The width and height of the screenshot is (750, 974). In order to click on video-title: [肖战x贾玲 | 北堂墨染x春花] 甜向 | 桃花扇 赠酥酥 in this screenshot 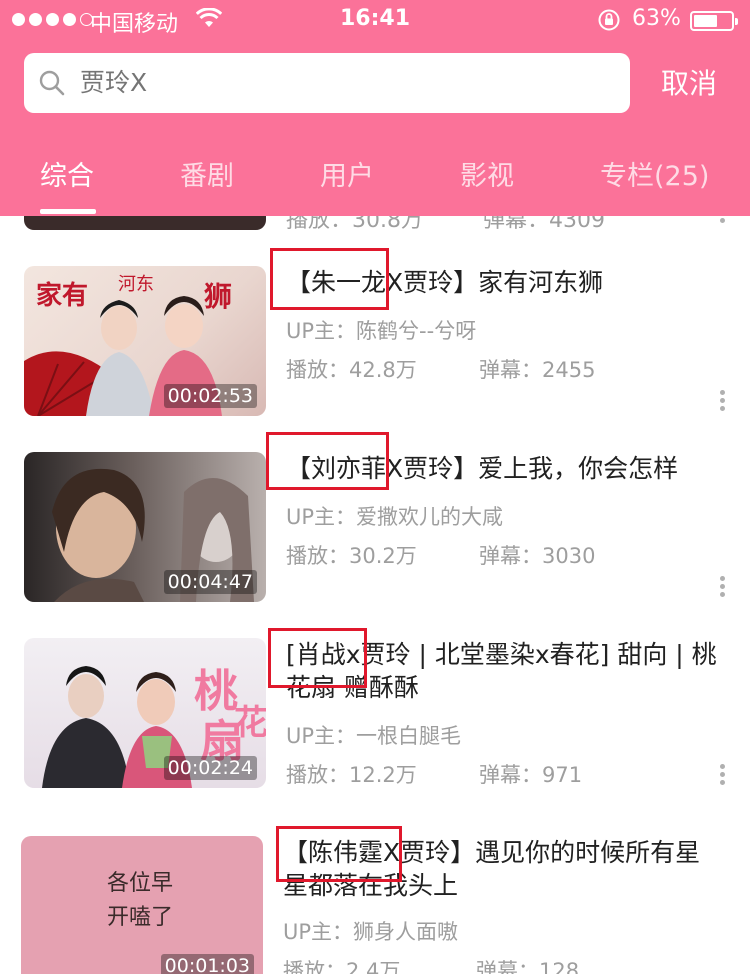, I will do `click(506, 671)`.